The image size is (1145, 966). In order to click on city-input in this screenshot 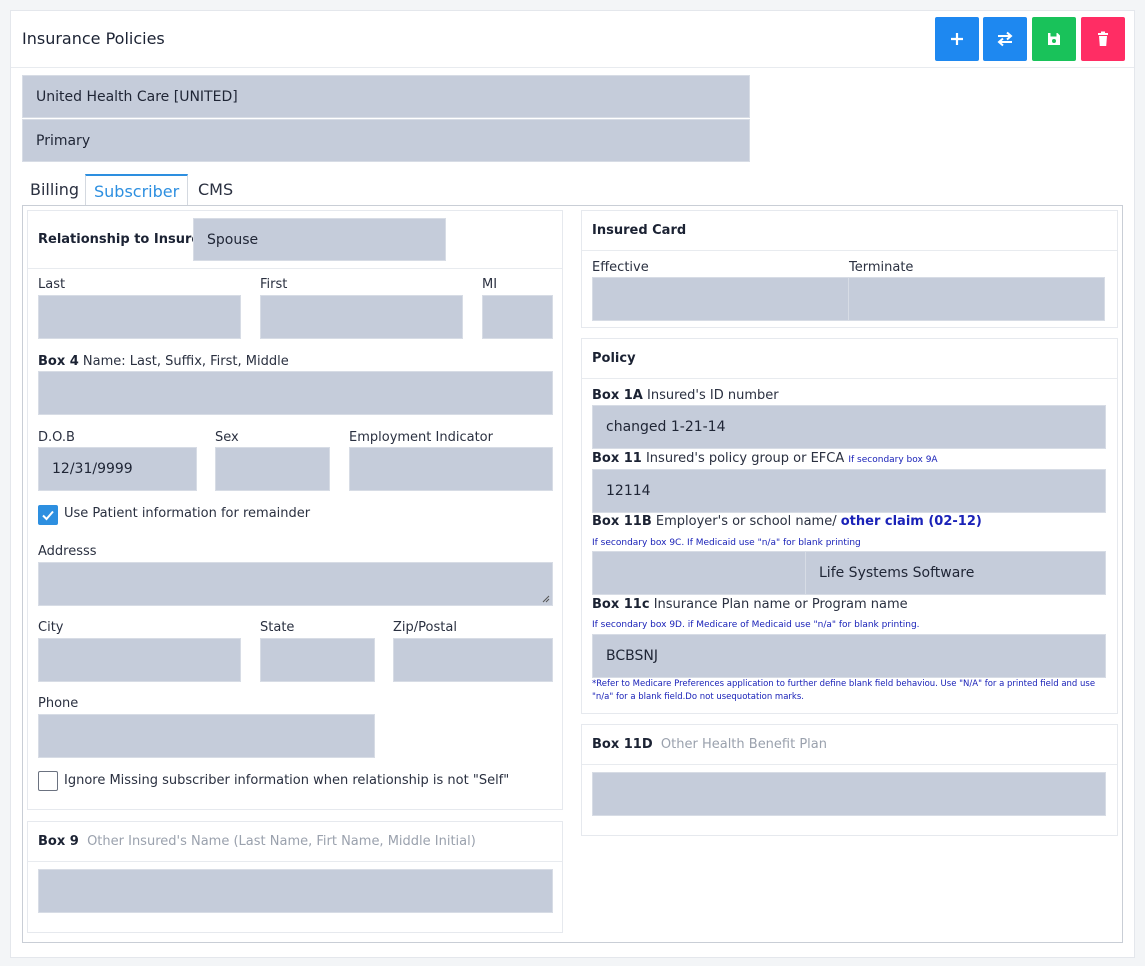, I will do `click(139, 660)`.